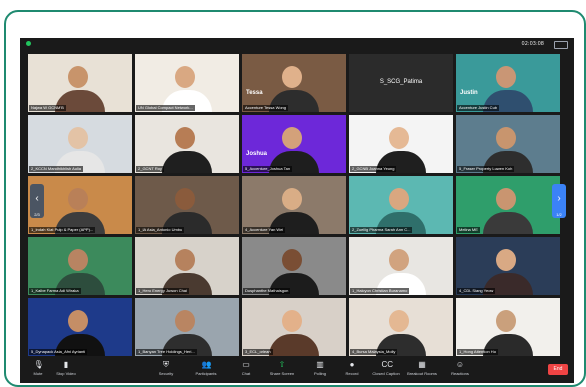  I want to click on participant-tile: 1_IA Asia_Antonio Umbu, so click(187, 205).